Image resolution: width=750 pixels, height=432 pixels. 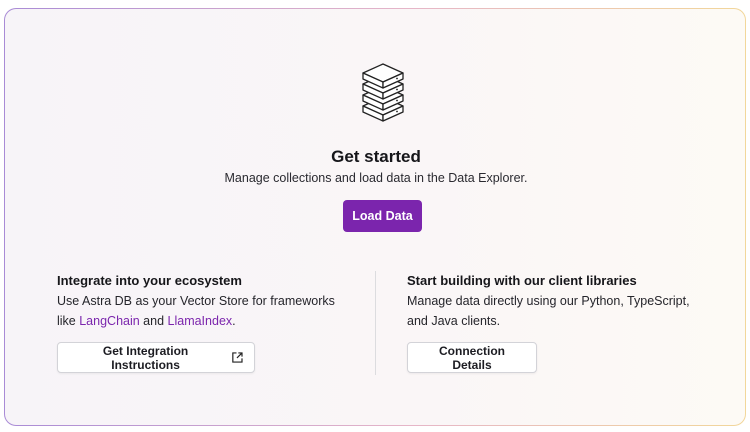 What do you see at coordinates (145, 357) in the screenshot?
I see `get-integration-instructions-label: Get Integration Instructions` at bounding box center [145, 357].